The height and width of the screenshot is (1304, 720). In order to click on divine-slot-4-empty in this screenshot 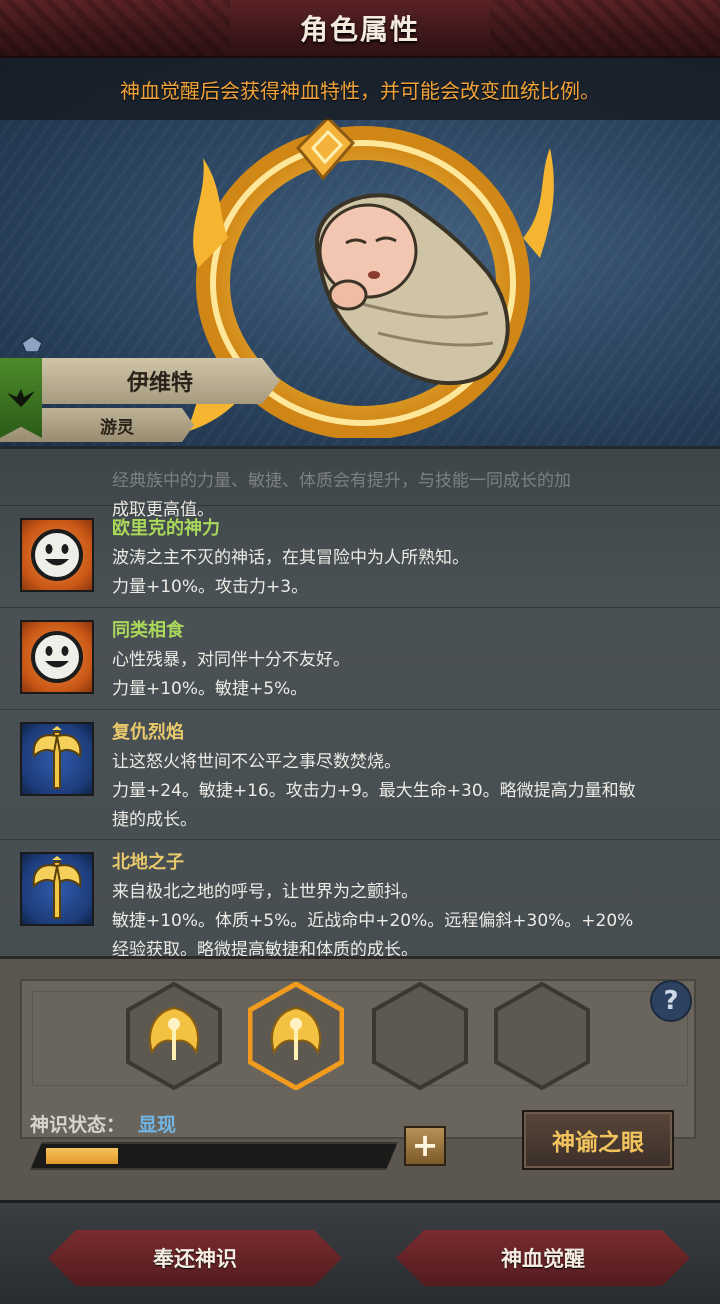, I will do `click(542, 1036)`.